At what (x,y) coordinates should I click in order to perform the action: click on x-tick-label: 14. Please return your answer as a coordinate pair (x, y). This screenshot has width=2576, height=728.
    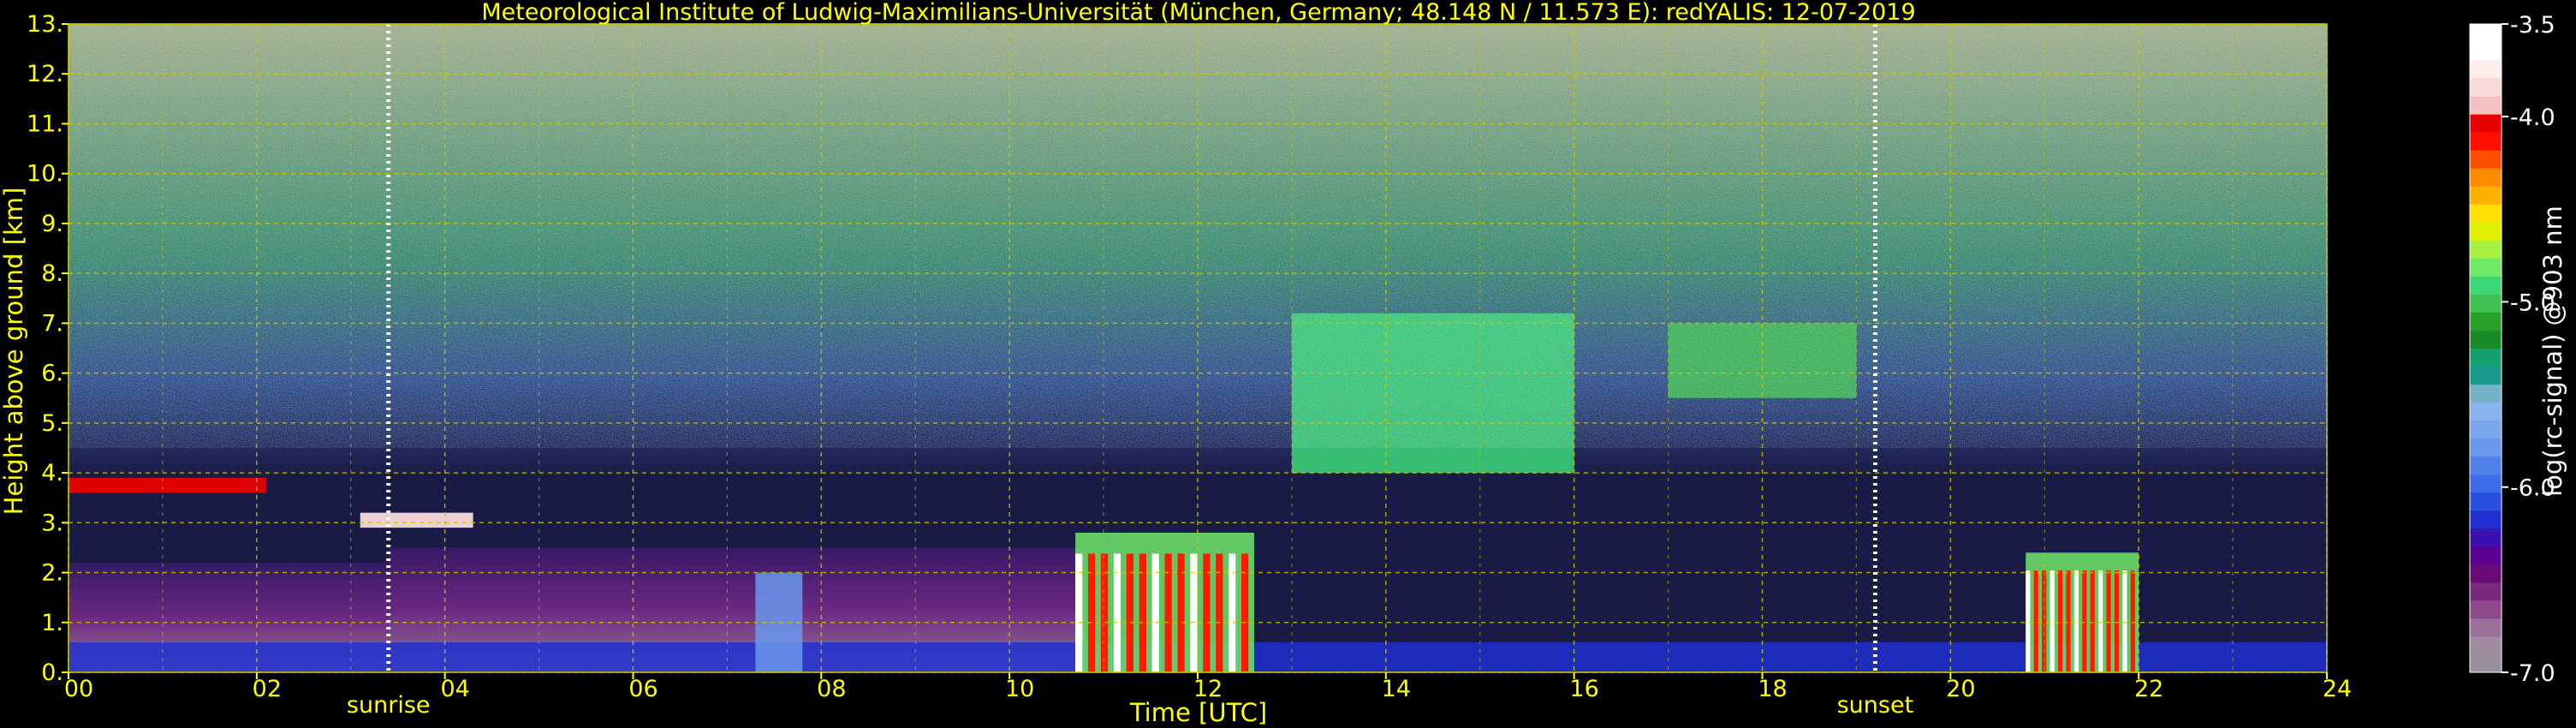
    Looking at the image, I should click on (1396, 689).